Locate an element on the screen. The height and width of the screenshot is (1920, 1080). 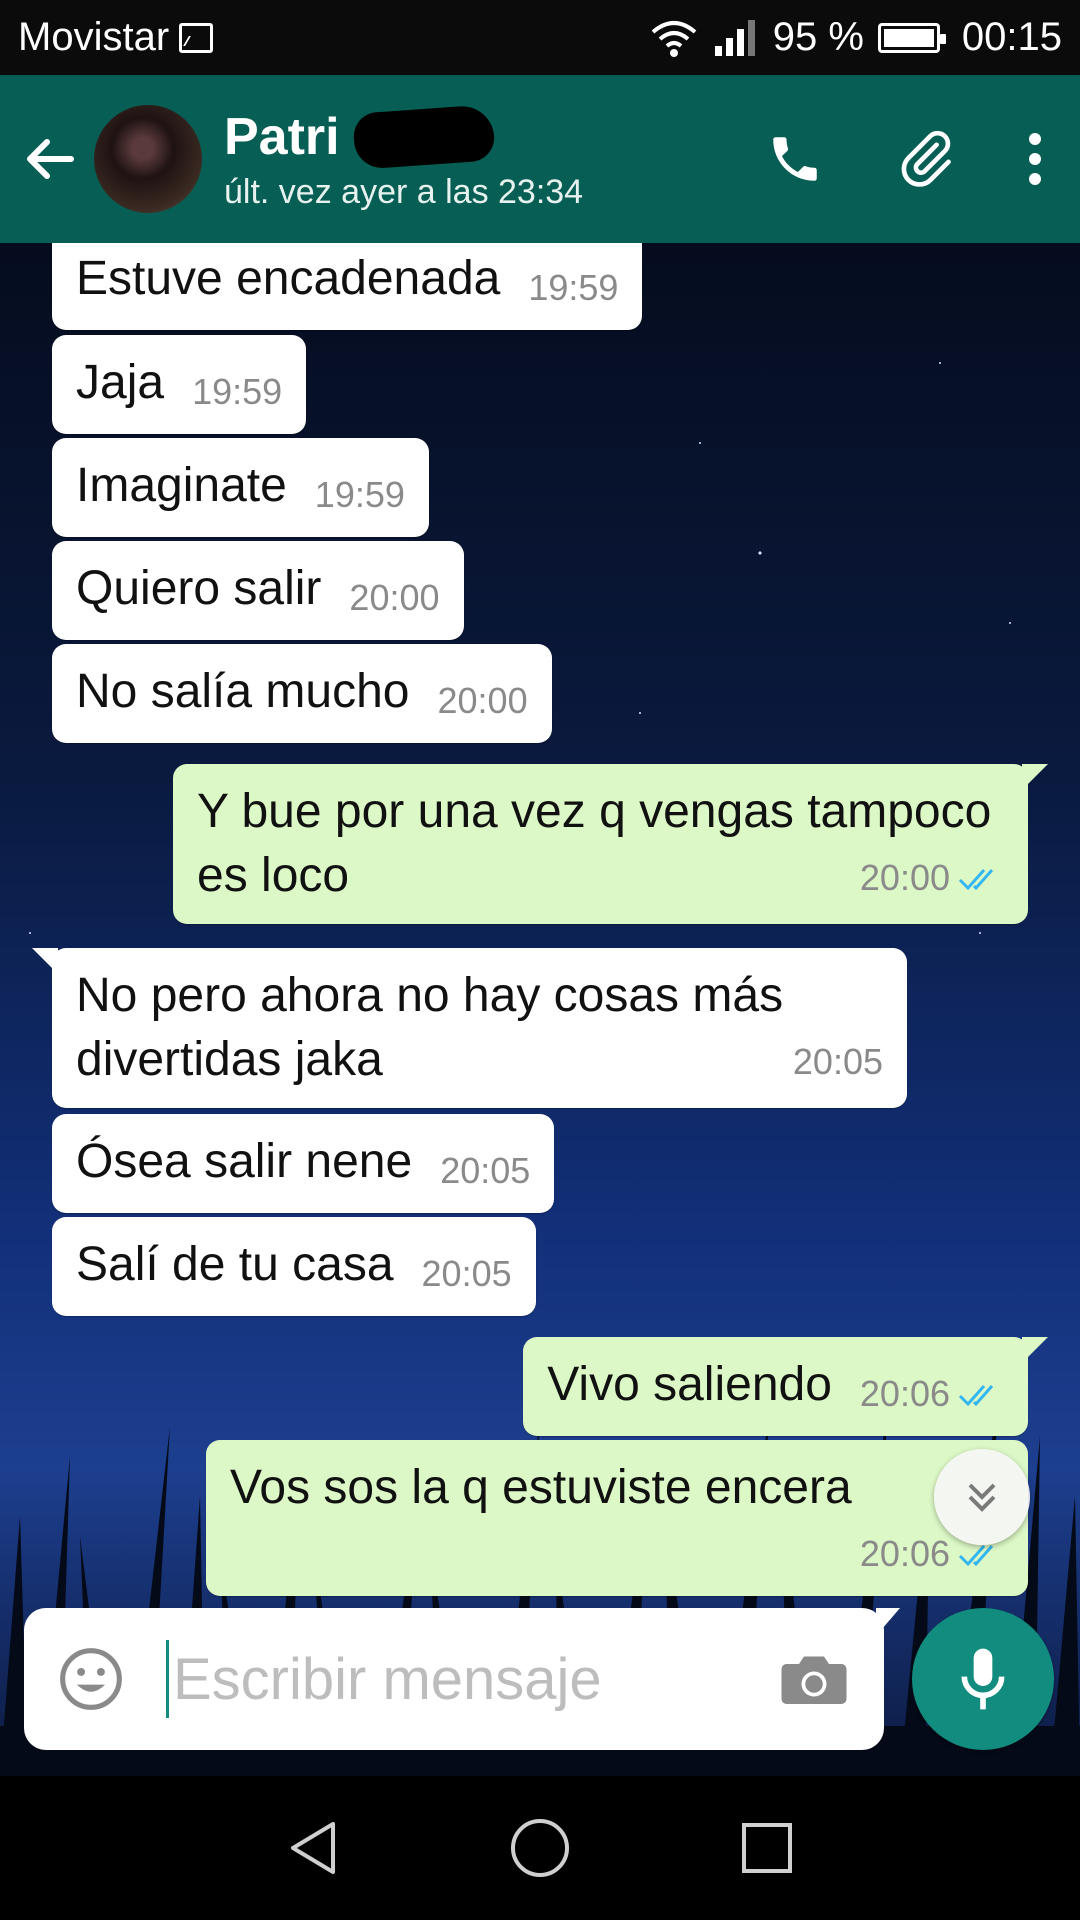
message-composer is located at coordinates (462, 1679).